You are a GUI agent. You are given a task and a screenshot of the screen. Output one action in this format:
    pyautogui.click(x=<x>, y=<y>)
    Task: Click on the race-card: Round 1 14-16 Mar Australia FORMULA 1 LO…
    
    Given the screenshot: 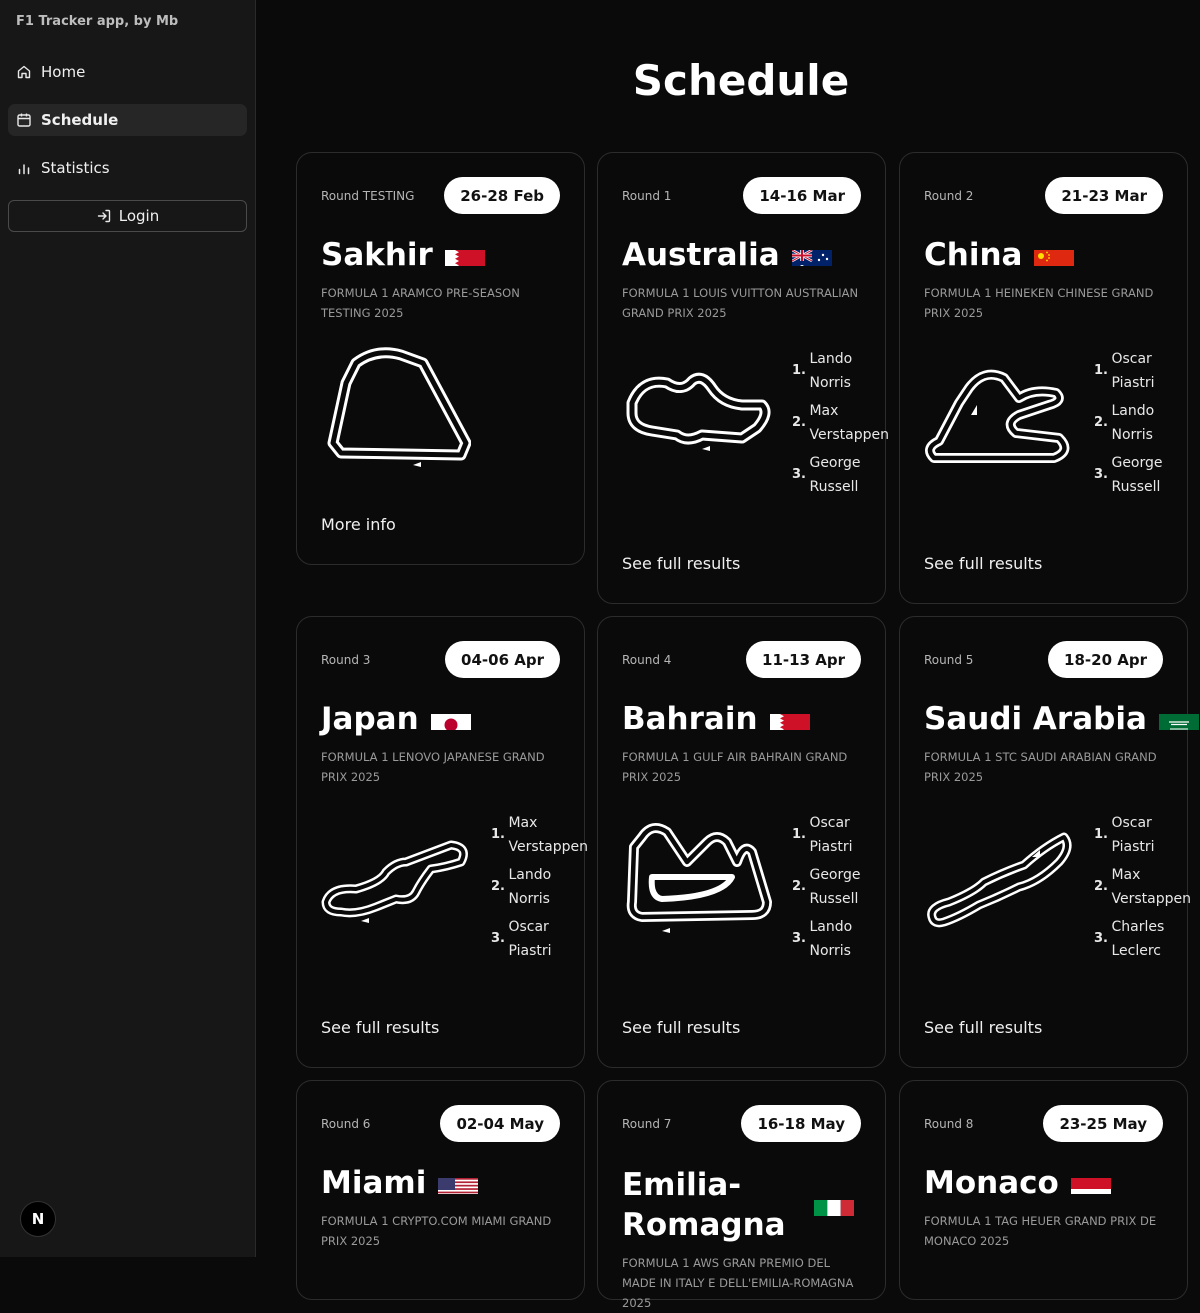 What is the action you would take?
    pyautogui.click(x=743, y=378)
    